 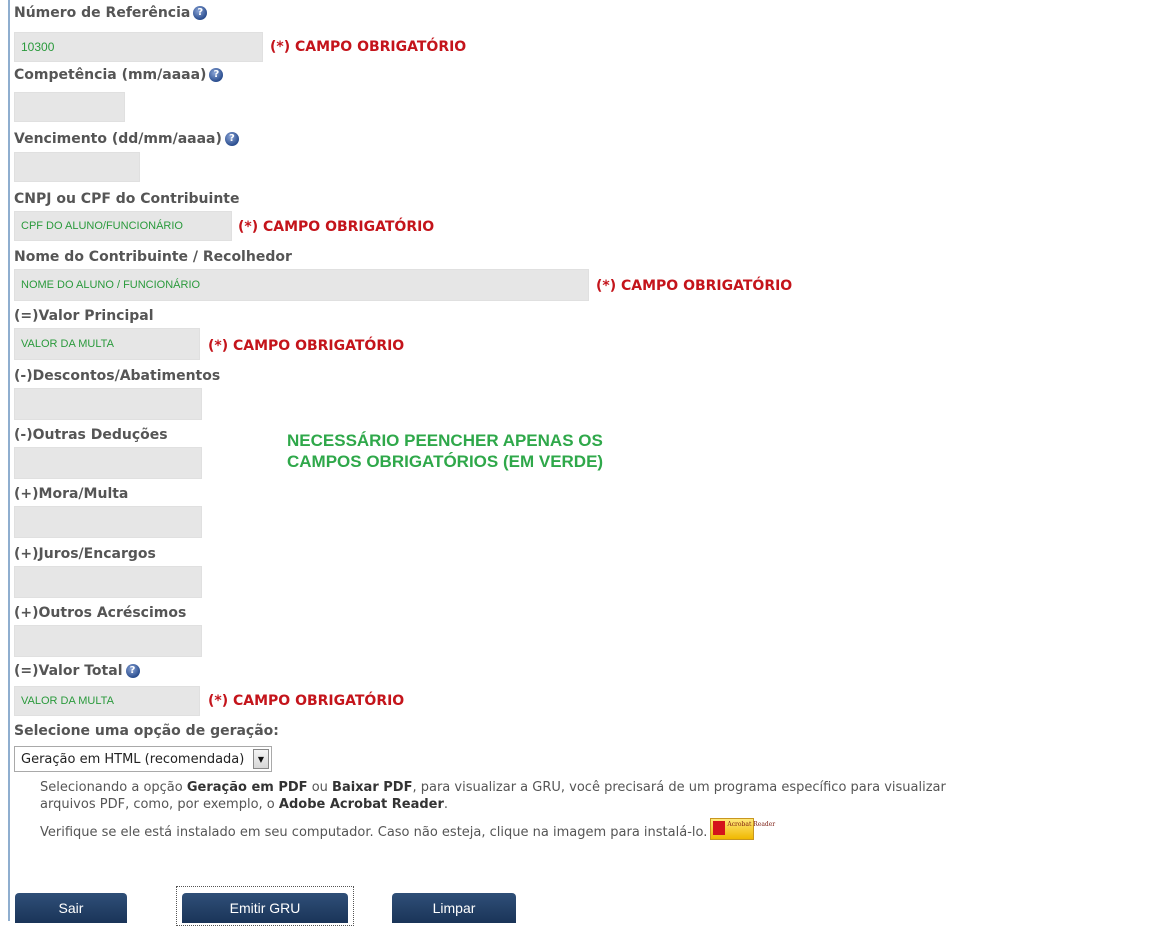 I want to click on juros-input, so click(x=108, y=582).